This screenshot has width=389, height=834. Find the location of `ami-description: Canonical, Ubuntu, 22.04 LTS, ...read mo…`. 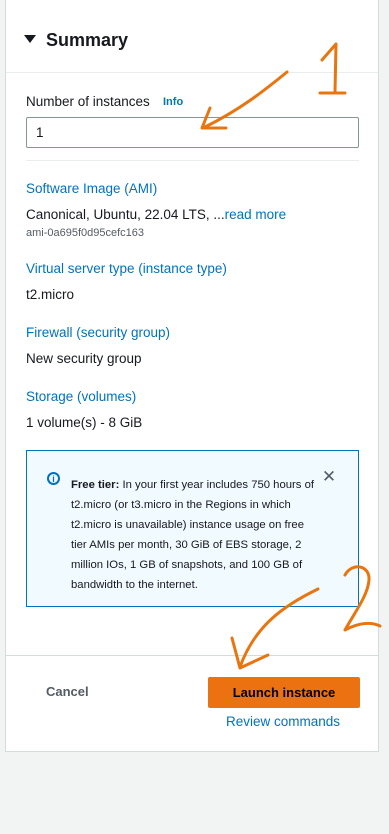

ami-description: Canonical, Ubuntu, 22.04 LTS, ...read mo… is located at coordinates (156, 214).